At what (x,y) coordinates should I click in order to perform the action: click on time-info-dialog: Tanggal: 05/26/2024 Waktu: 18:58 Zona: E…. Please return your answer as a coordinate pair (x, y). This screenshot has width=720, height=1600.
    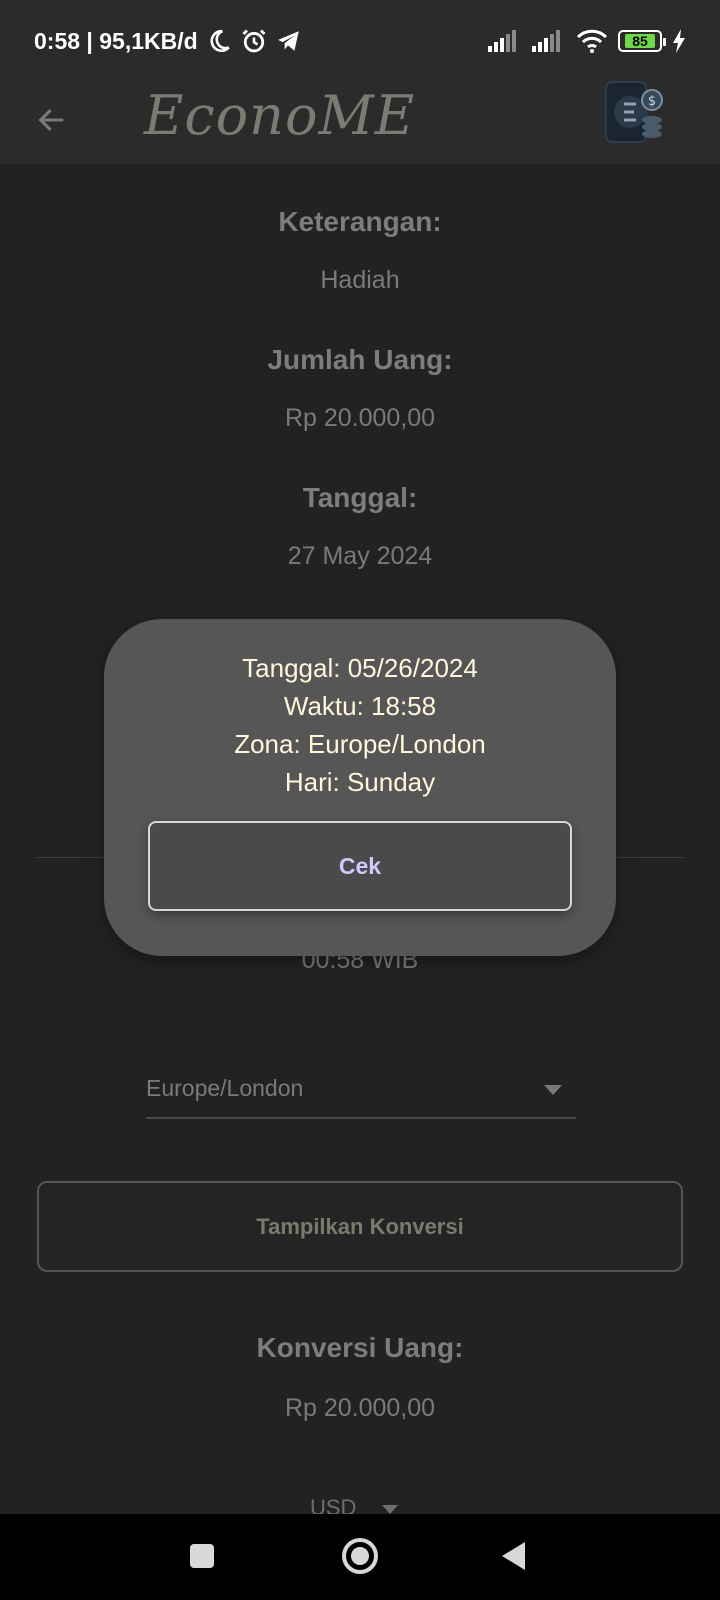
    Looking at the image, I should click on (360, 787).